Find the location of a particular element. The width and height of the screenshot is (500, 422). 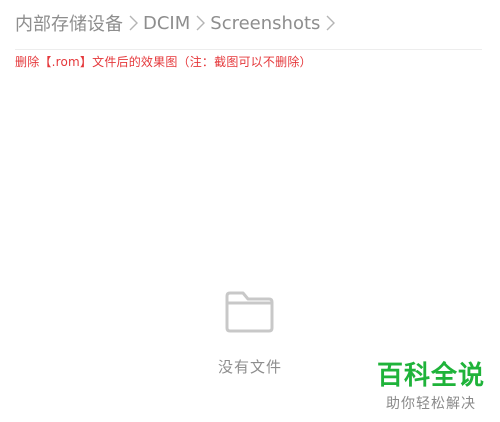

folder-icon is located at coordinates (249, 312).